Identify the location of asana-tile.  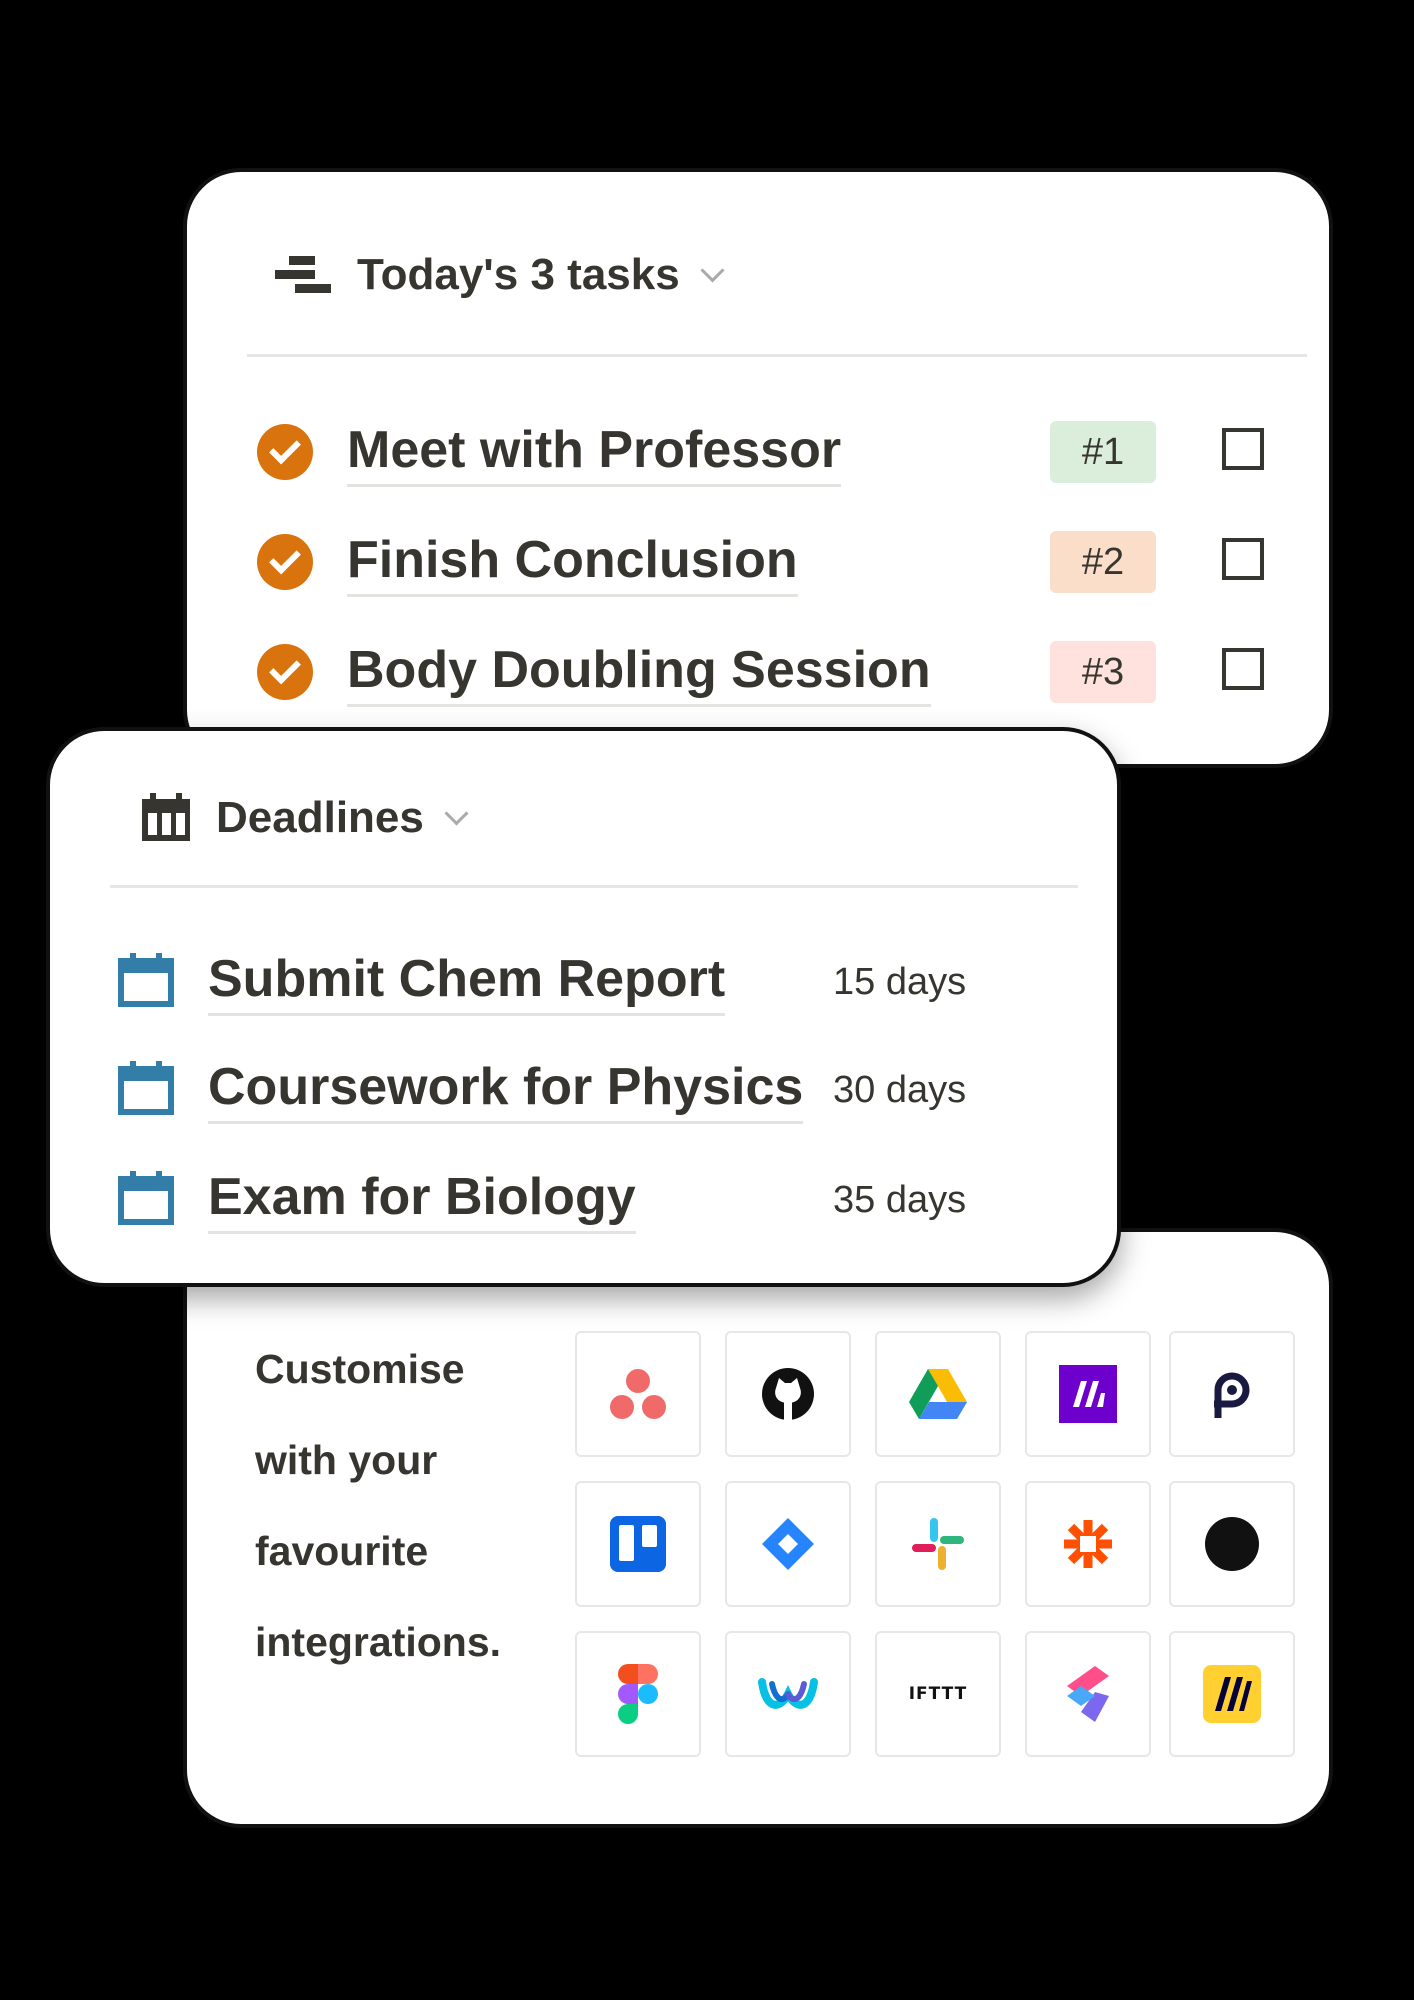
(638, 1394).